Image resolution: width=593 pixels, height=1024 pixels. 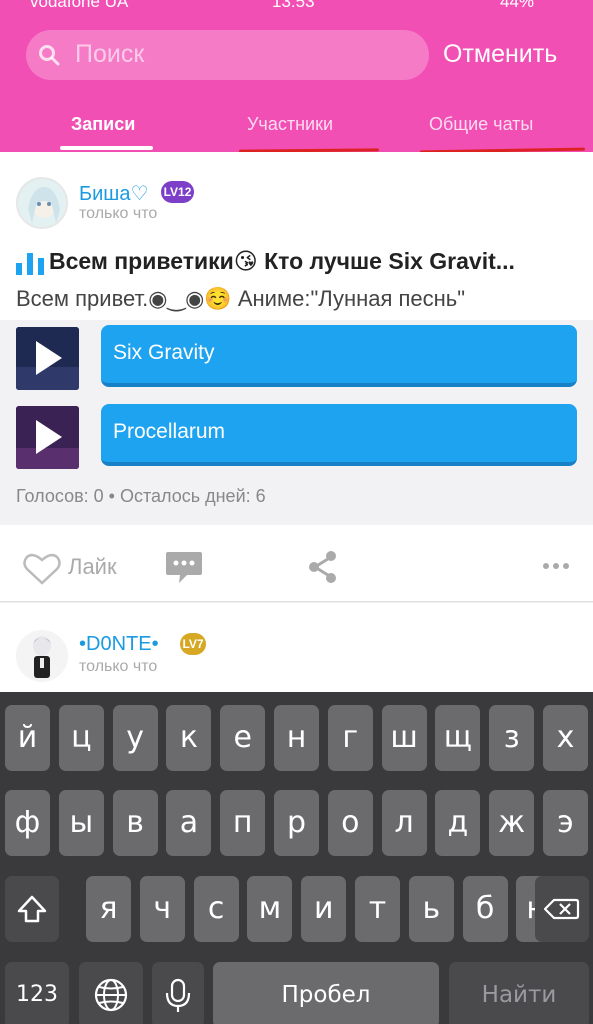 What do you see at coordinates (485, 909) in the screenshot?
I see `letter-key: б` at bounding box center [485, 909].